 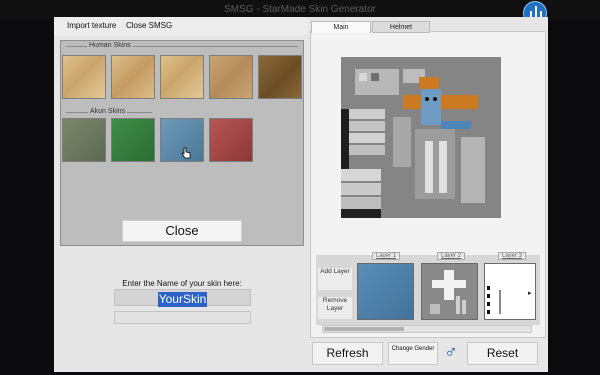 I want to click on layer-scroll-right-icon: ▸, so click(x=530, y=293).